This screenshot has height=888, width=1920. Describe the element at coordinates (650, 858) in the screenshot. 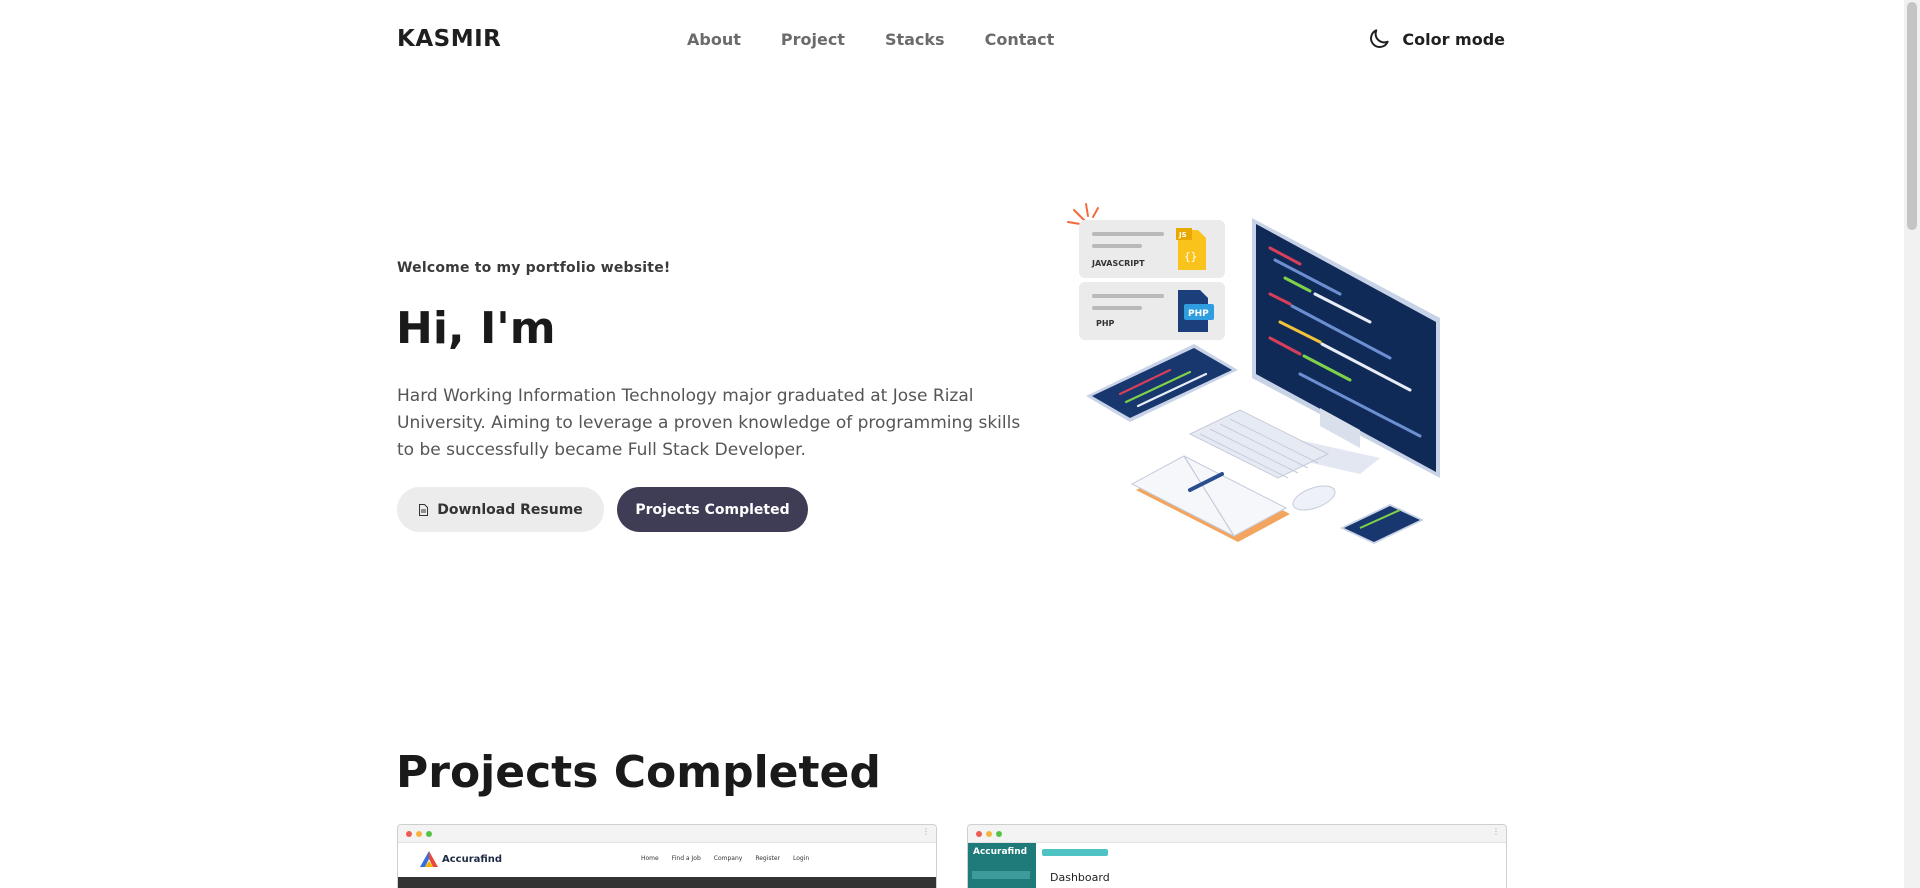

I see `accurafind-nav-home: Home` at that location.